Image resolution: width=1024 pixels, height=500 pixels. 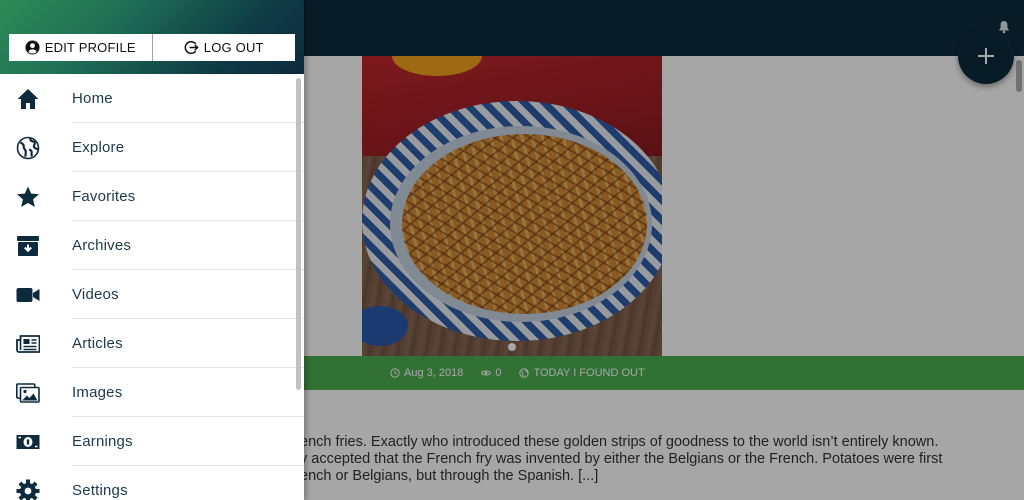 I want to click on drawer-item-label: Favorites, so click(x=104, y=196).